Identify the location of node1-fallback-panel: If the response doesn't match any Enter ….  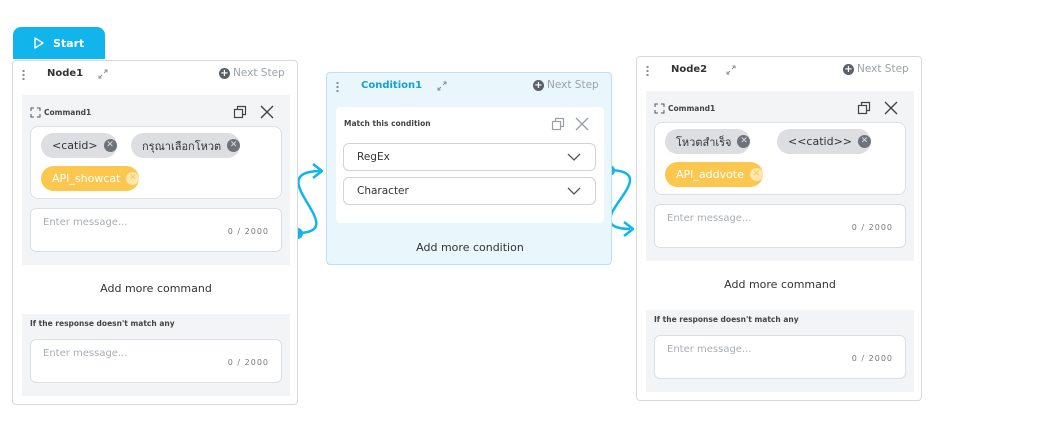
(156, 355).